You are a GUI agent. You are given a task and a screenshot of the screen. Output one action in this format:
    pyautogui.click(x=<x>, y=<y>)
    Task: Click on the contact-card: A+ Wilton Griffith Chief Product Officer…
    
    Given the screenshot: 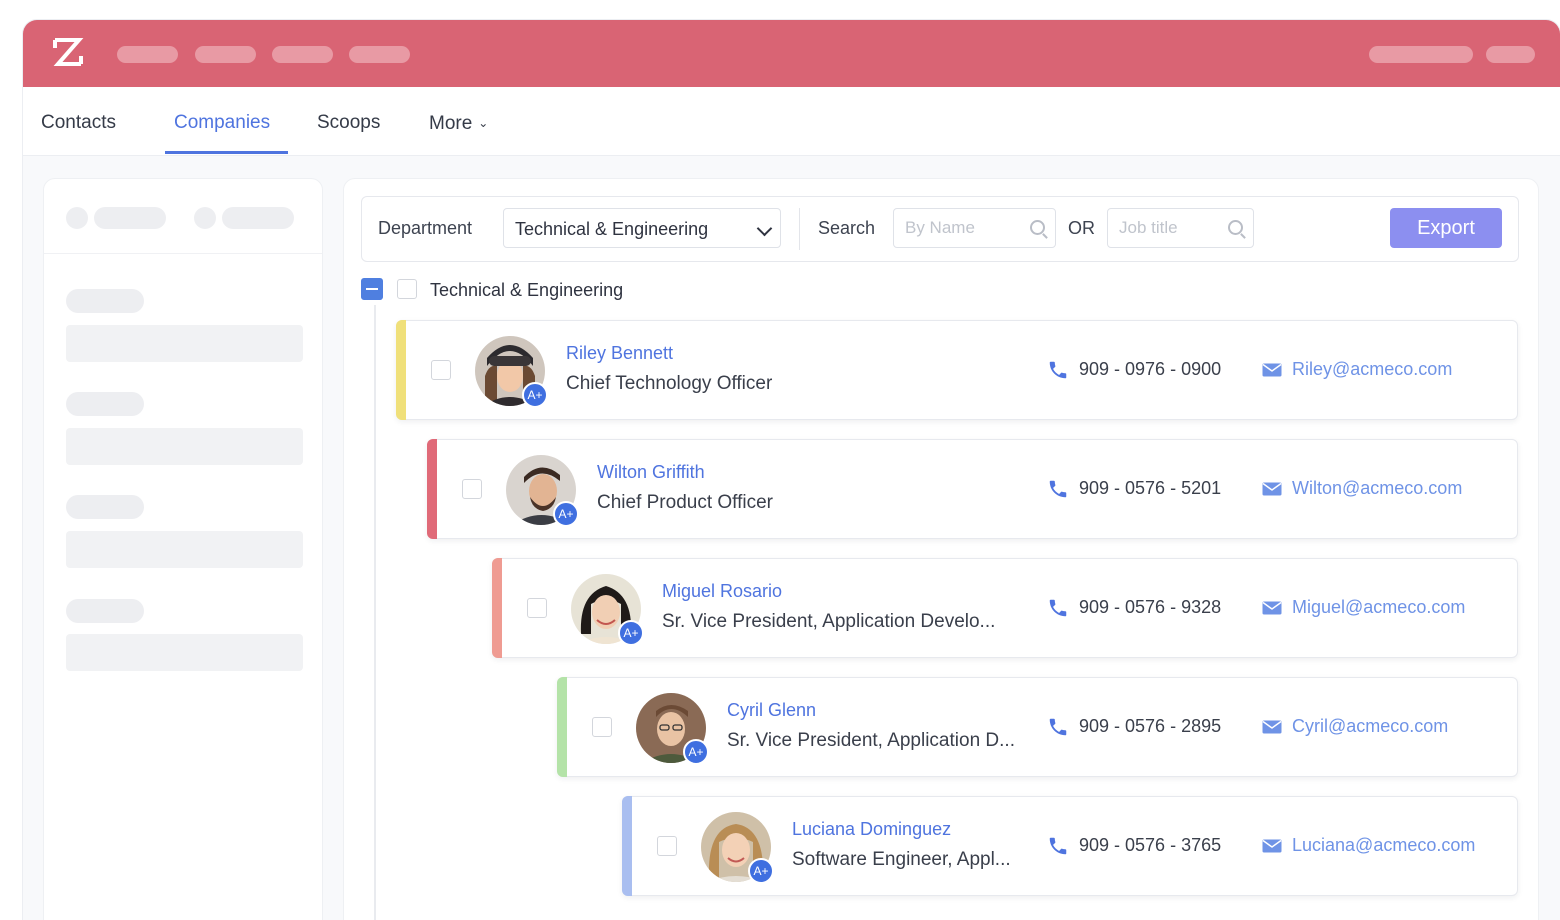 What is the action you would take?
    pyautogui.click(x=972, y=489)
    